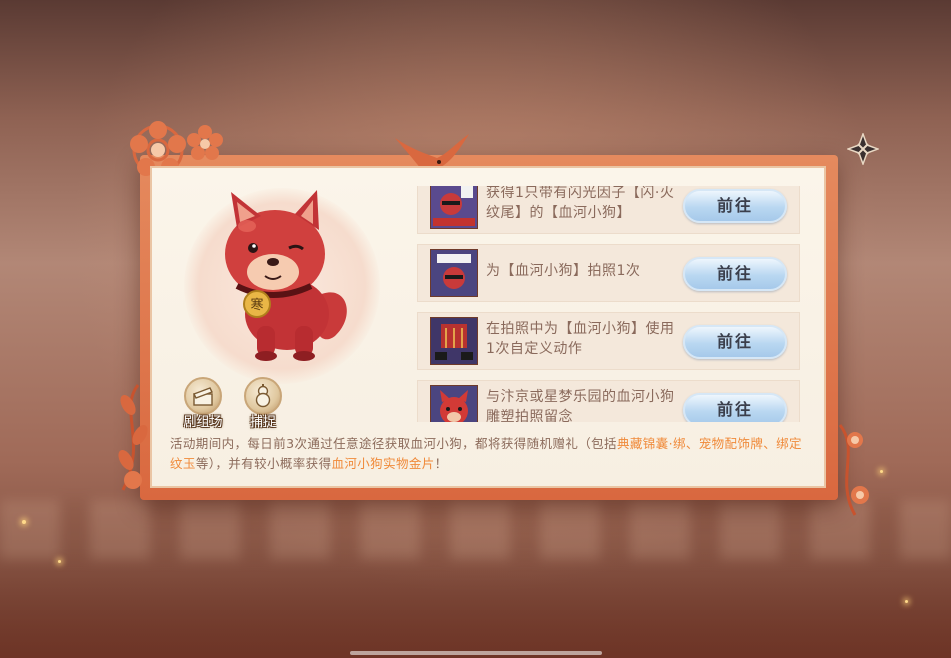 The width and height of the screenshot is (951, 658). What do you see at coordinates (476, 653) in the screenshot?
I see `home-indicator` at bounding box center [476, 653].